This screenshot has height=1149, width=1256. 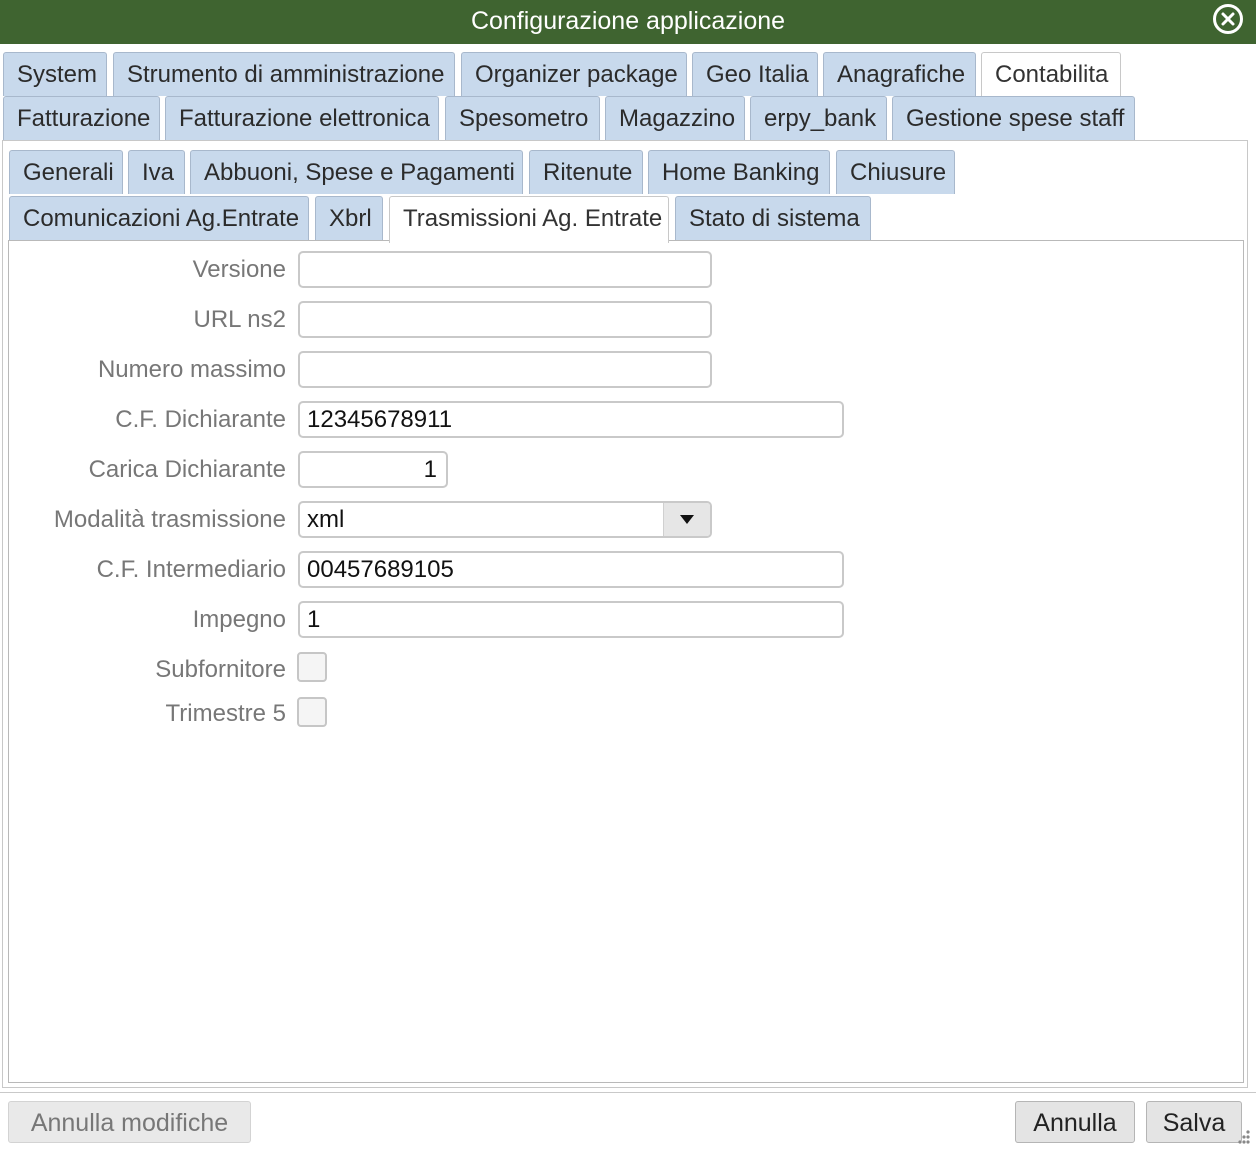 What do you see at coordinates (302, 118) in the screenshot?
I see `tab-fatturazione-elettronica: Fatturazione elettronica` at bounding box center [302, 118].